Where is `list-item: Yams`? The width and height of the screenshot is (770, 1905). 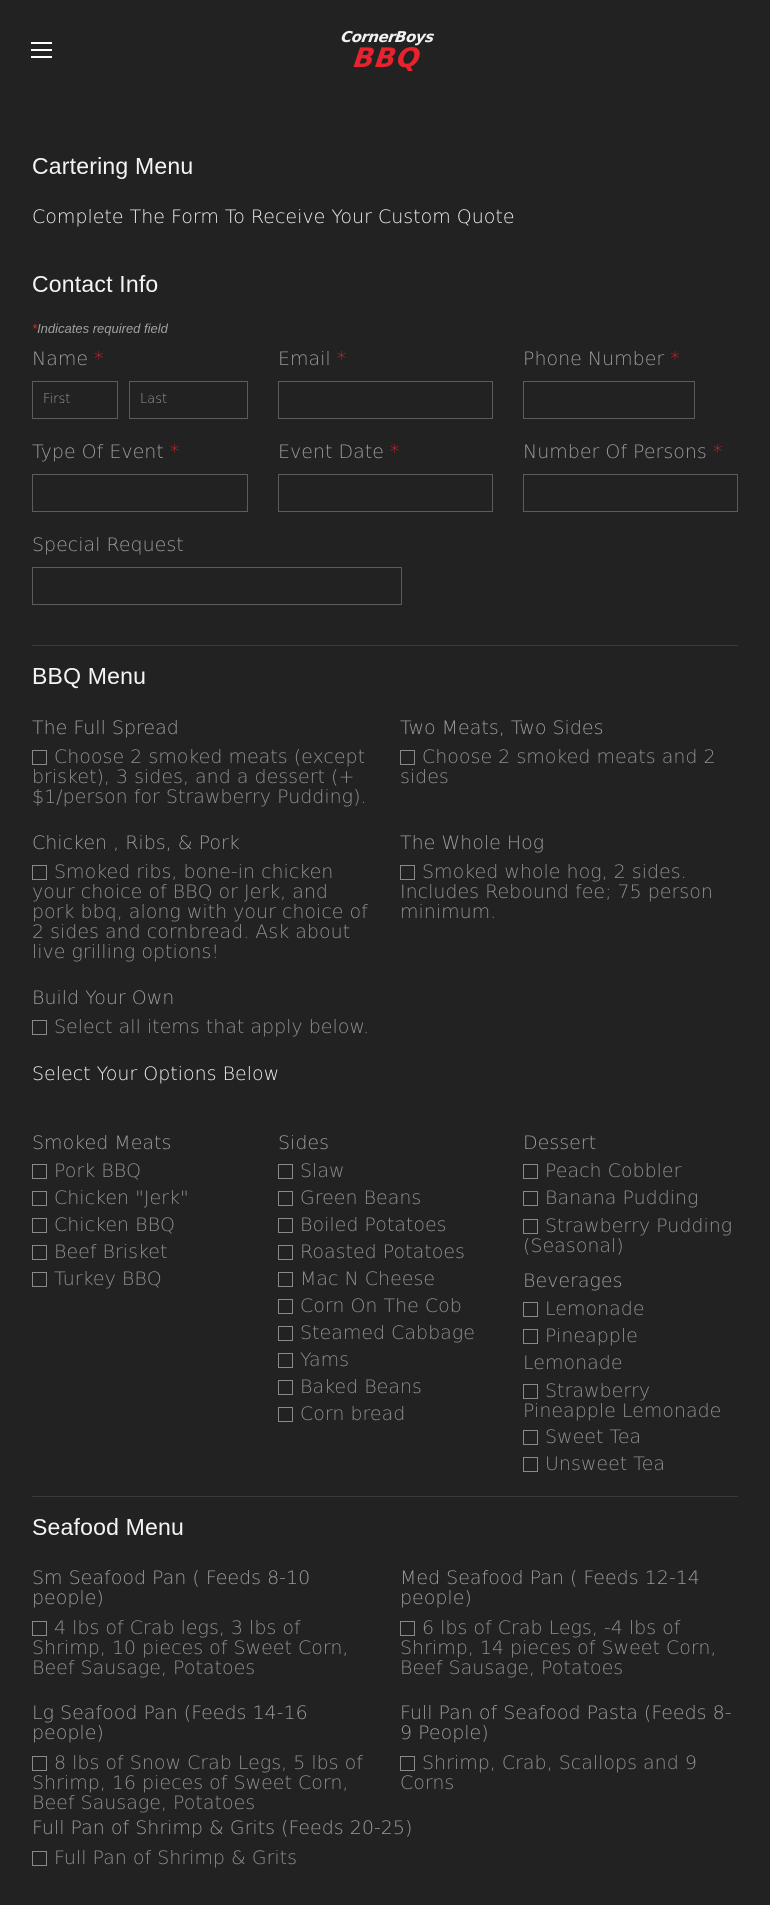
list-item: Yams is located at coordinates (388, 1360).